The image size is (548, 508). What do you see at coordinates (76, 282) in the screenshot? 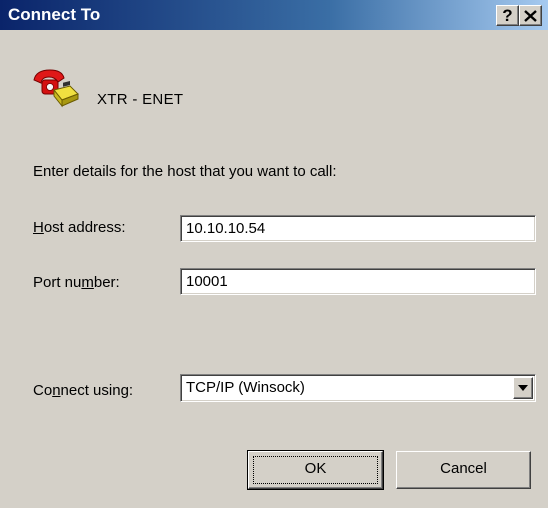
I see `port-number-label: Port number:` at bounding box center [76, 282].